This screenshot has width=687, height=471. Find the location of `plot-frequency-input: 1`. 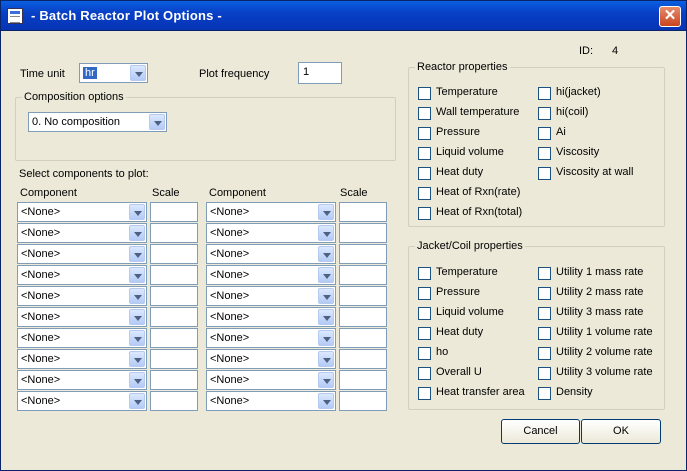

plot-frequency-input: 1 is located at coordinates (320, 73).